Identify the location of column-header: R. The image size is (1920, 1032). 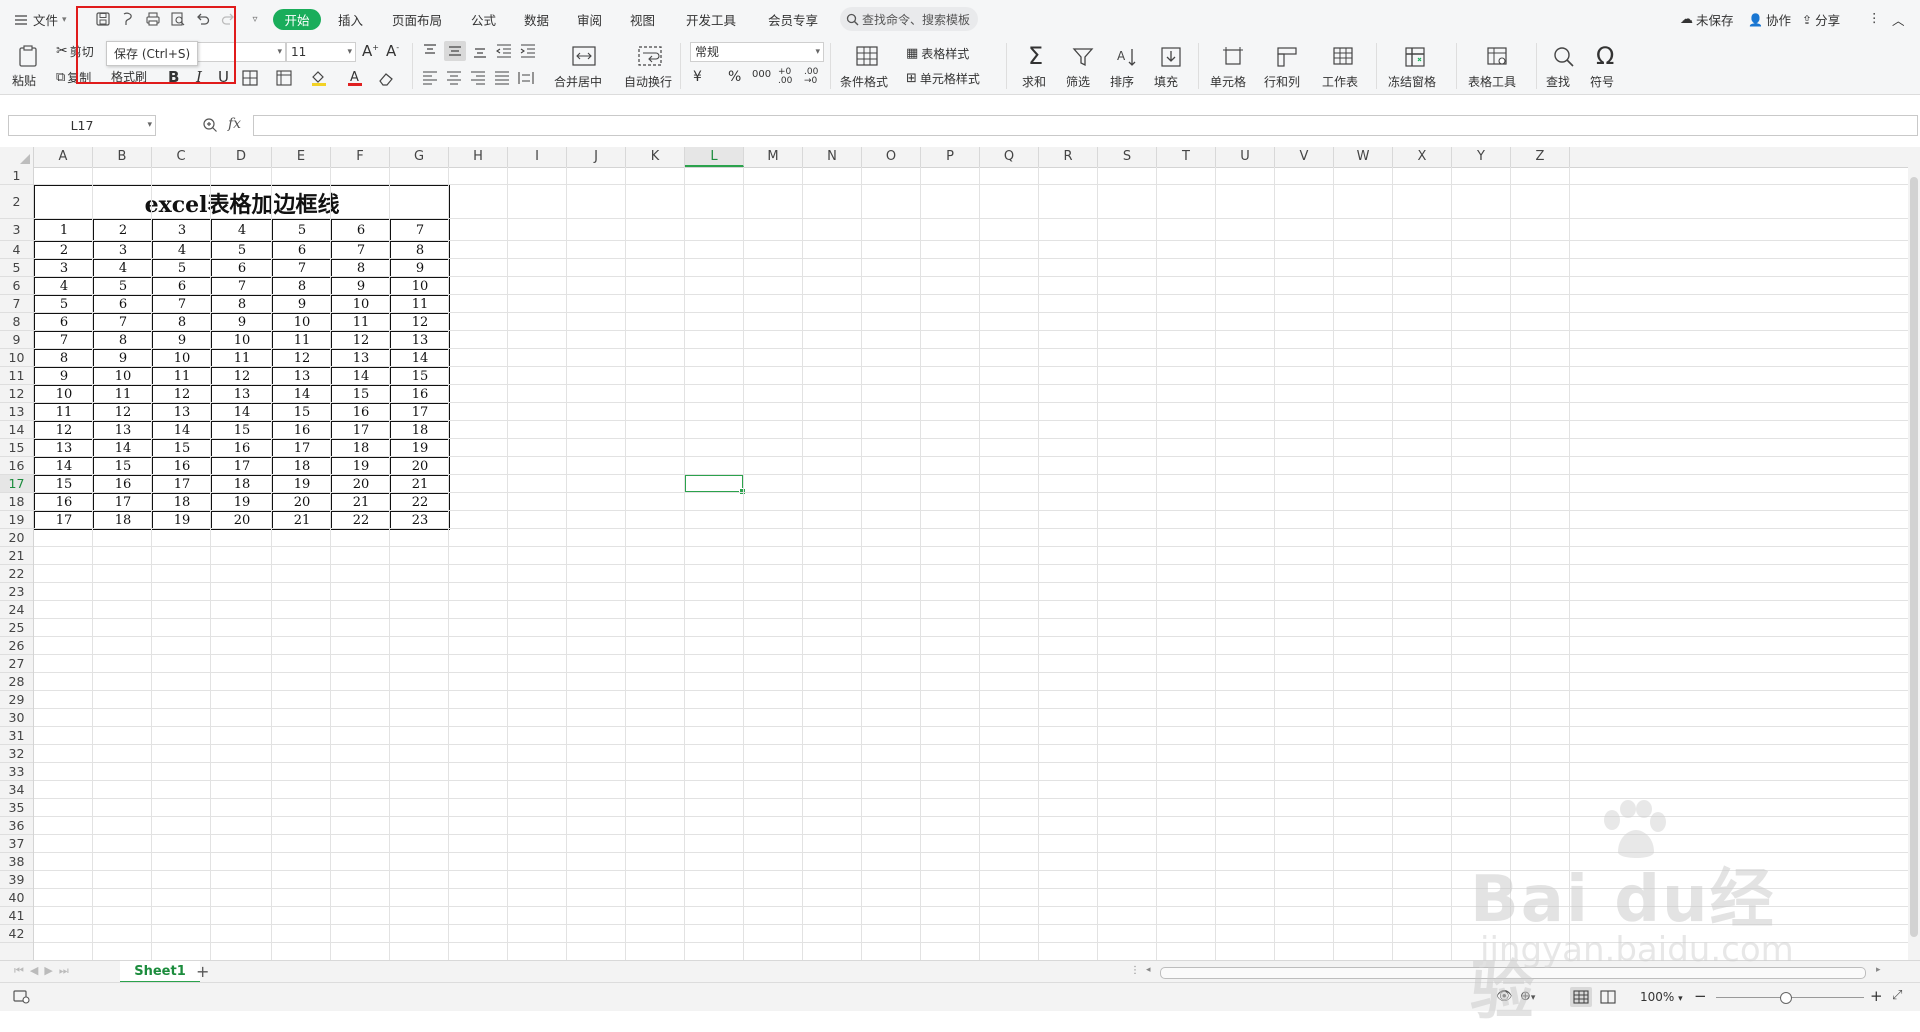
(1068, 157).